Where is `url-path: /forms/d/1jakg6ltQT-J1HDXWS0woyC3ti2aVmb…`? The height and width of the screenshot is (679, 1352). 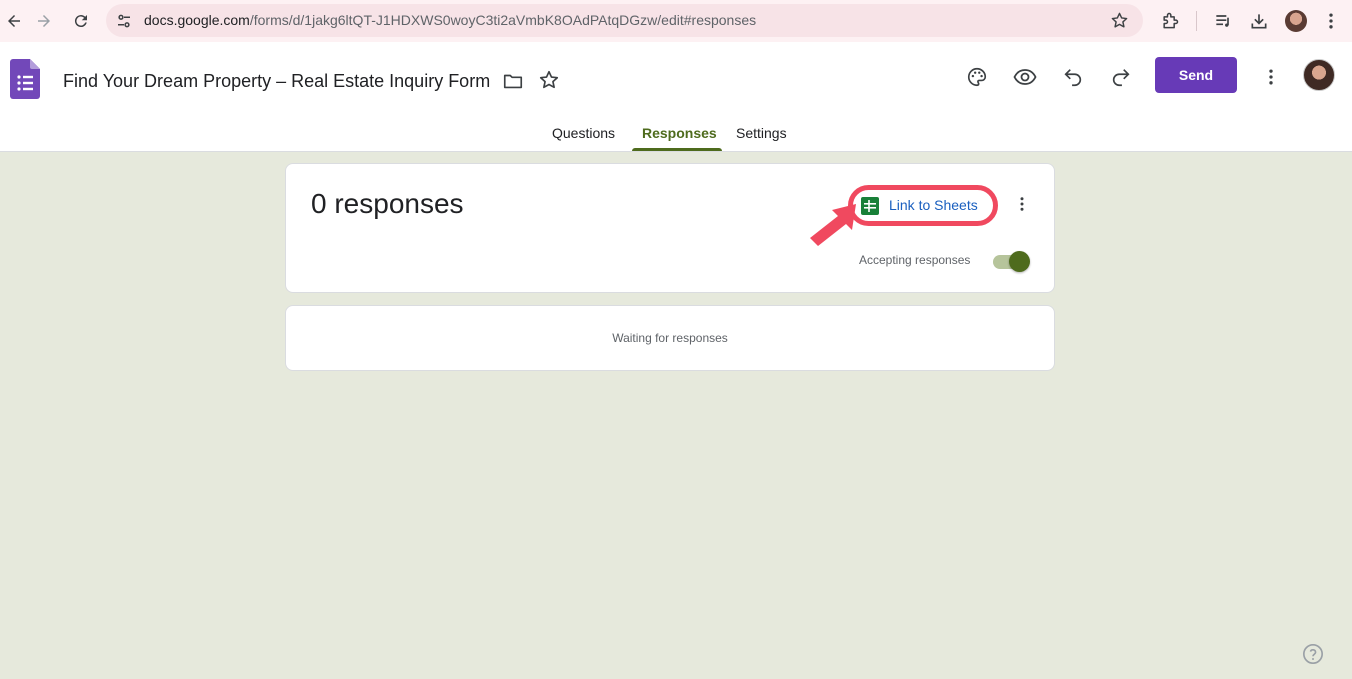 url-path: /forms/d/1jakg6ltQT-J1HDXWS0woyC3ti2aVmb… is located at coordinates (503, 20).